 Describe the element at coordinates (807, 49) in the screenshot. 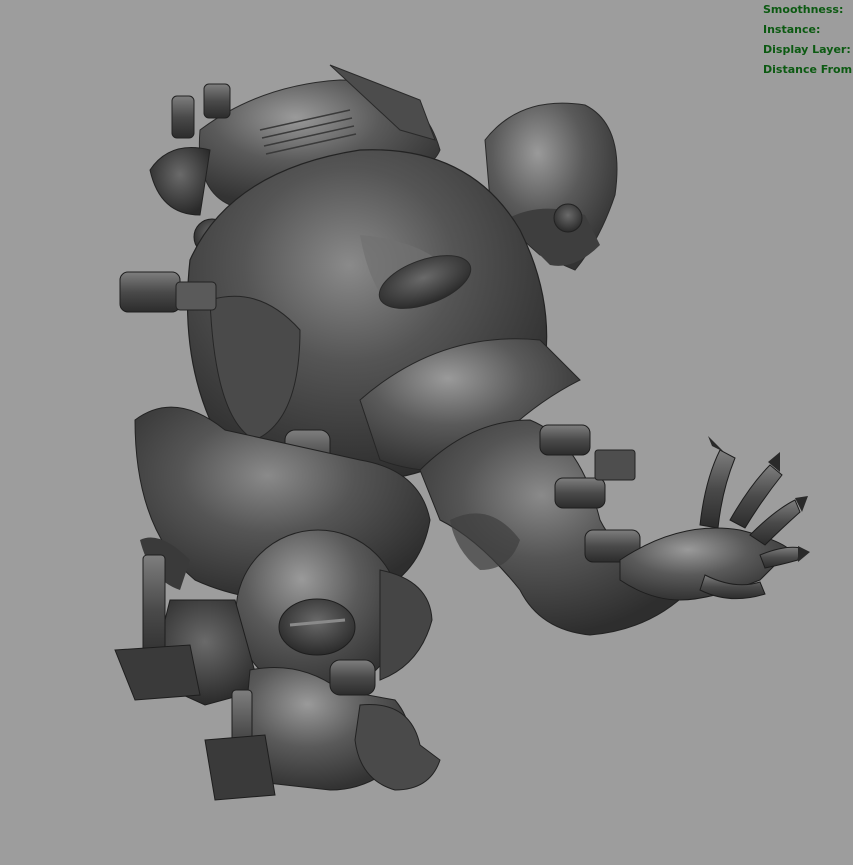

I see `hud-display-layer-label: Display Layer:` at that location.